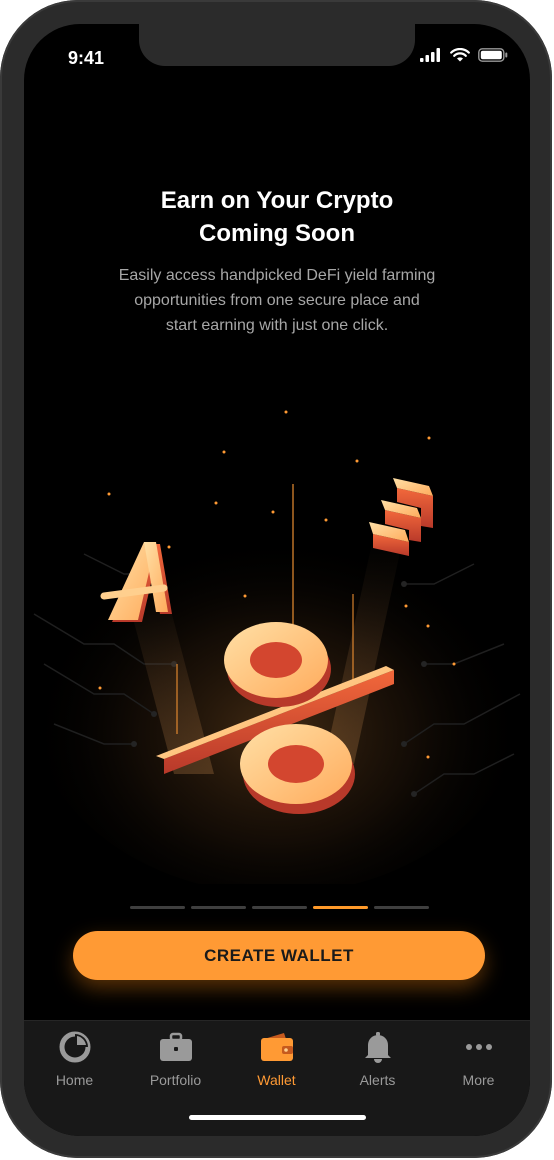 This screenshot has height=1160, width=554. What do you see at coordinates (279, 955) in the screenshot?
I see `create-wallet-button: CREATE WALLET` at bounding box center [279, 955].